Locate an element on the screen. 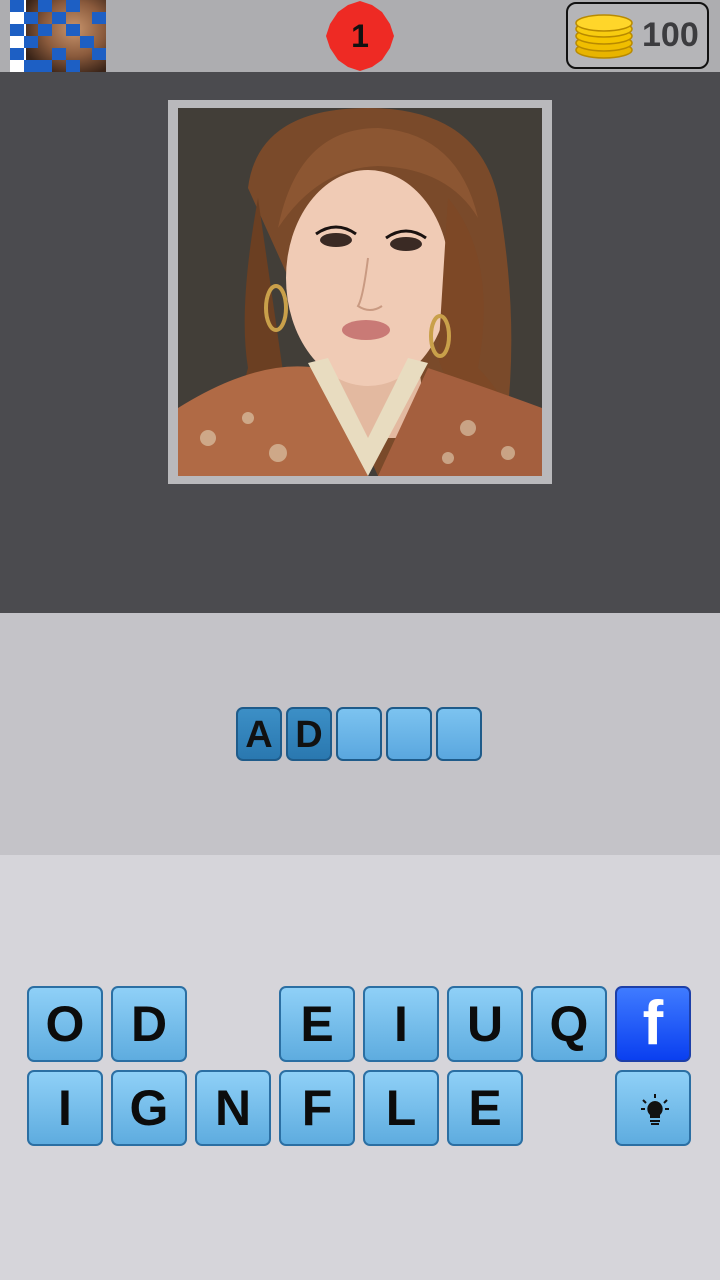 This screenshot has width=720, height=1280. letter-key: L is located at coordinates (401, 1108).